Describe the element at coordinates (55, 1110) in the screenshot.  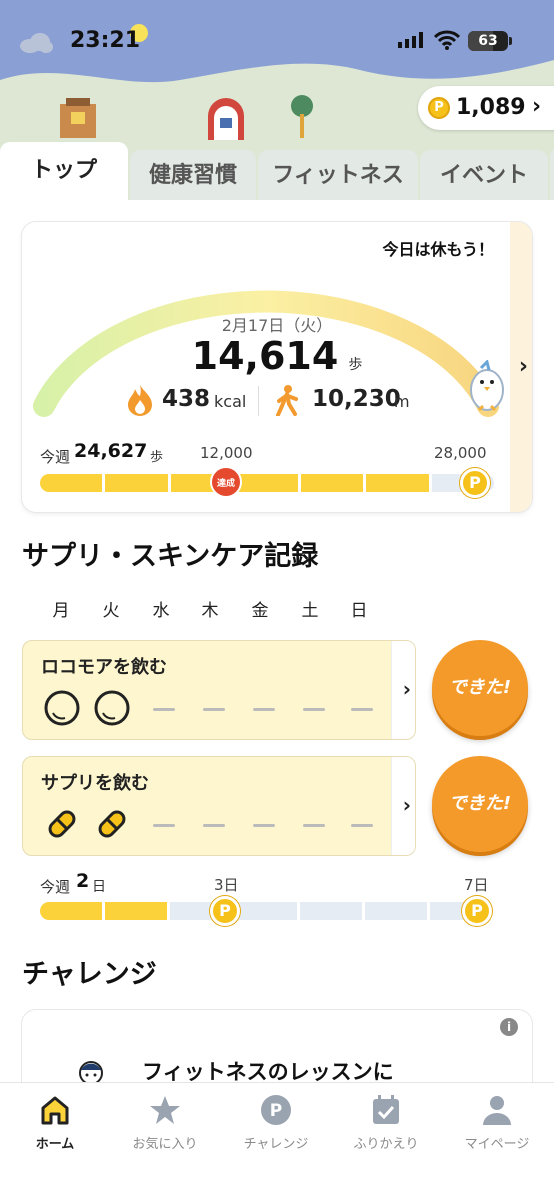
I see `home-icon` at that location.